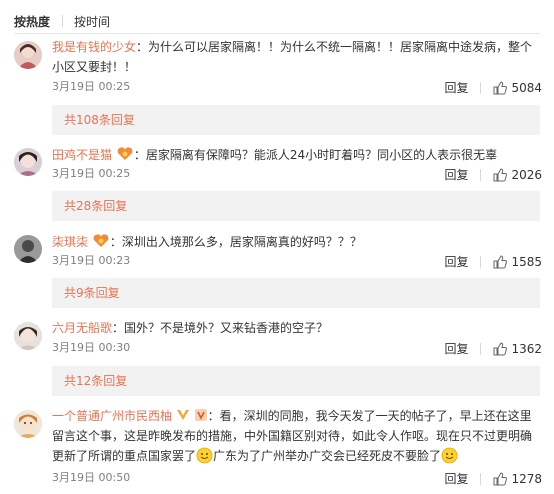 The width and height of the screenshot is (554, 494). I want to click on like-button: 1585, so click(517, 262).